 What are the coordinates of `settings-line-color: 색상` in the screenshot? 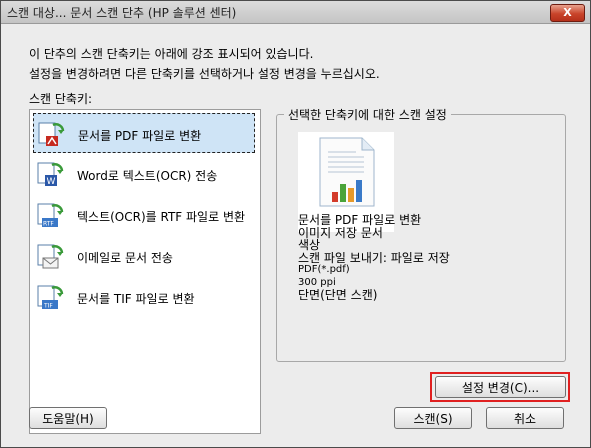 It's located at (309, 245).